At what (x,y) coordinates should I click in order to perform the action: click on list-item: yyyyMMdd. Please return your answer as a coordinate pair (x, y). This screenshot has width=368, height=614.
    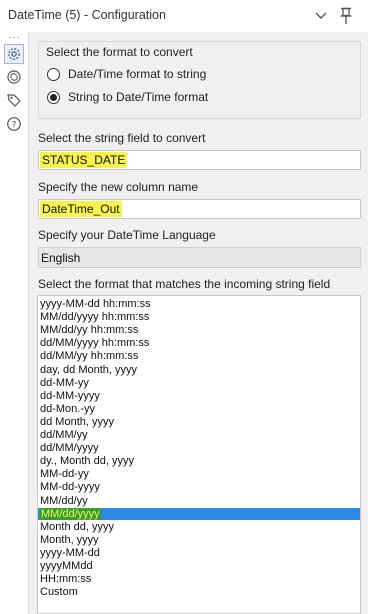
    Looking at the image, I should click on (199, 566).